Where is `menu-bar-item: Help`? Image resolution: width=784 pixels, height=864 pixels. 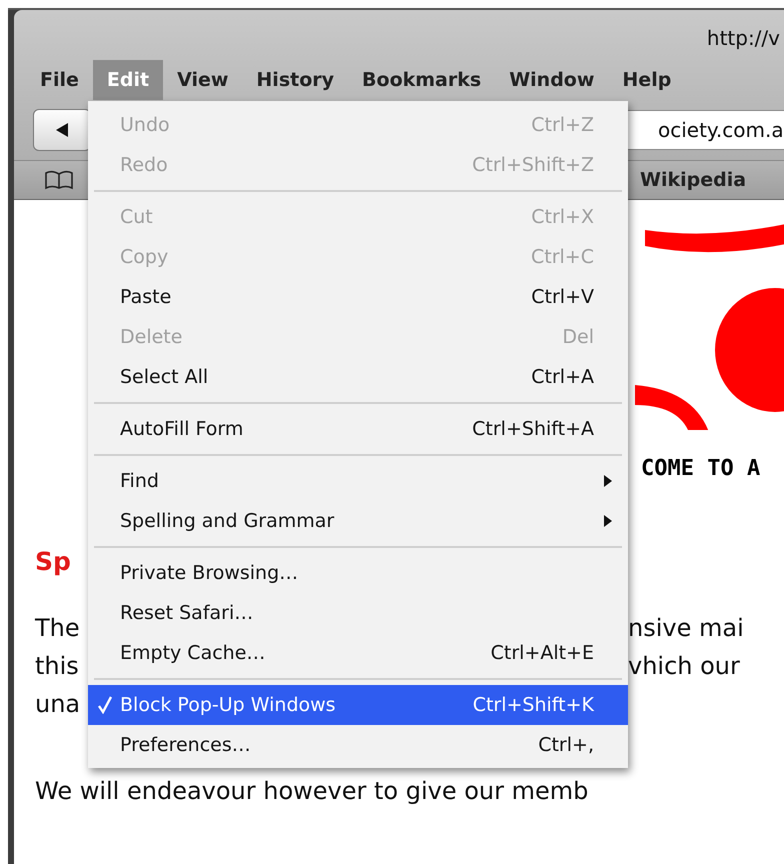 menu-bar-item: Help is located at coordinates (647, 80).